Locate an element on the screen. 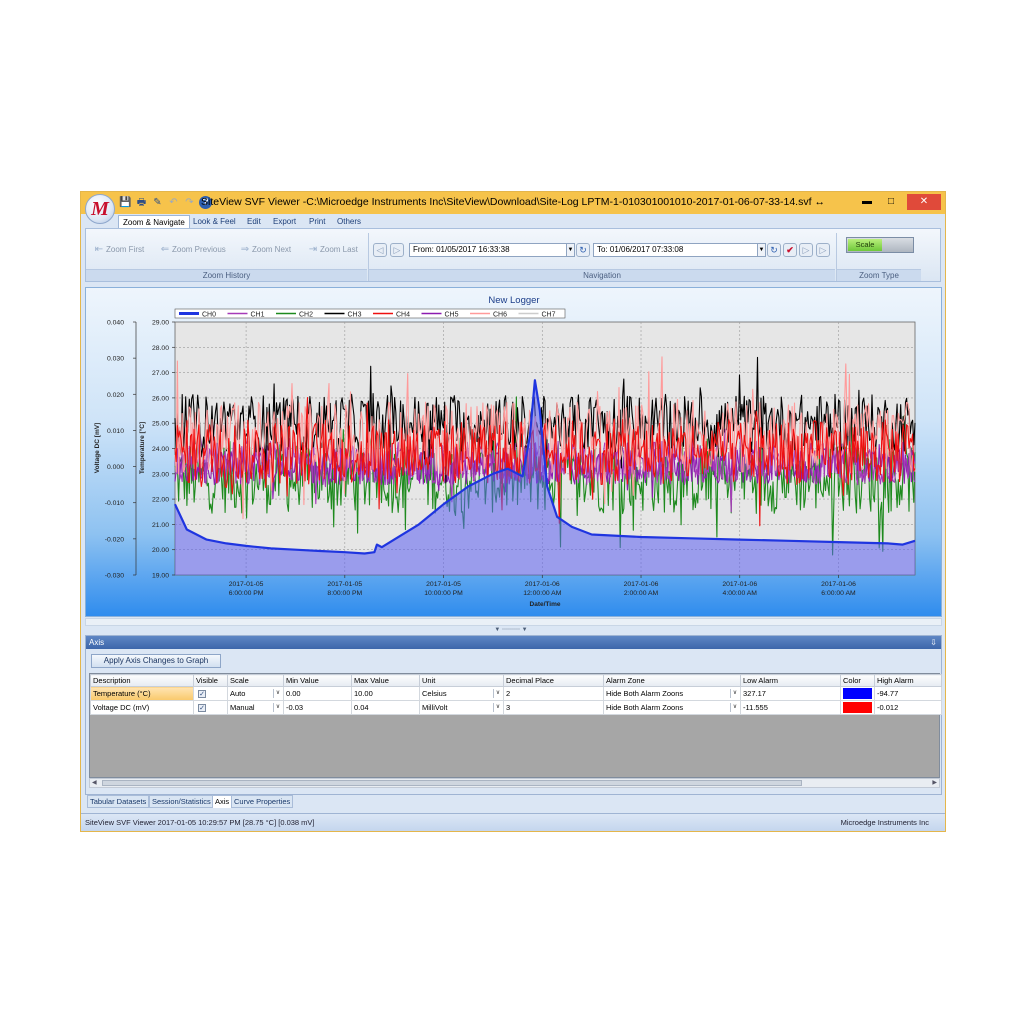  column-header: Unit is located at coordinates (461, 680).